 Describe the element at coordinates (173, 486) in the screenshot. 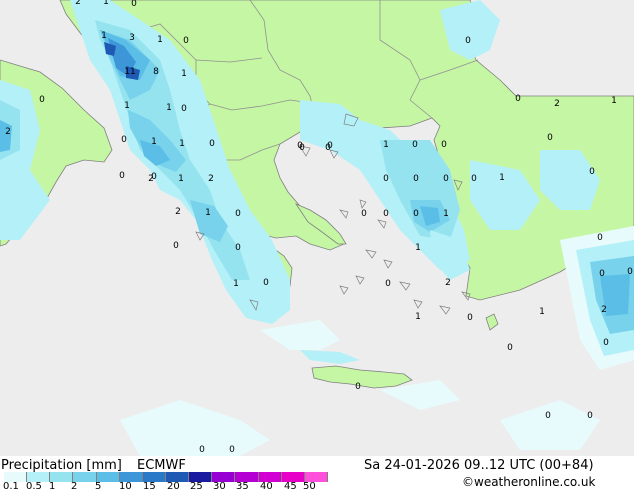

I see `legend-tick: 20` at that location.